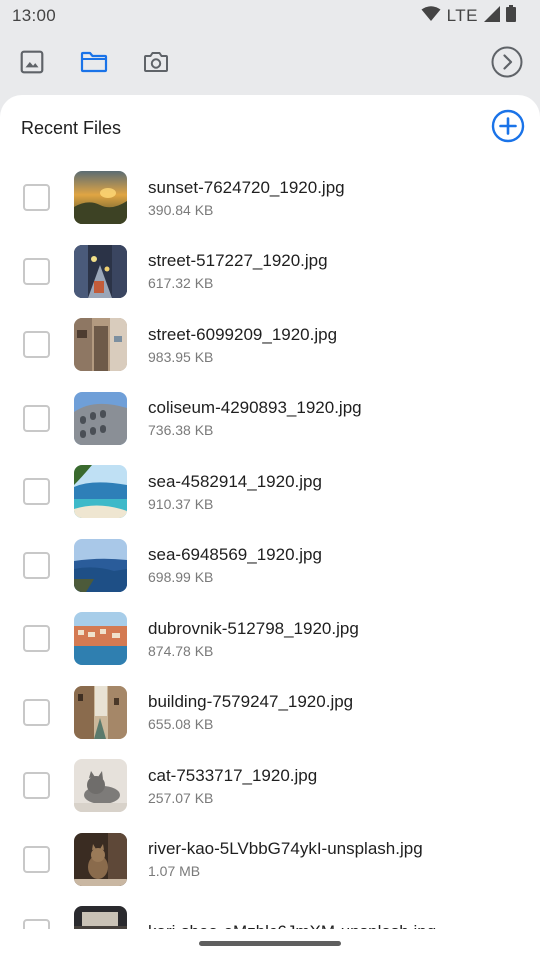 The image size is (540, 960). Describe the element at coordinates (270, 128) in the screenshot. I see `sheet-header: Recent Files` at that location.